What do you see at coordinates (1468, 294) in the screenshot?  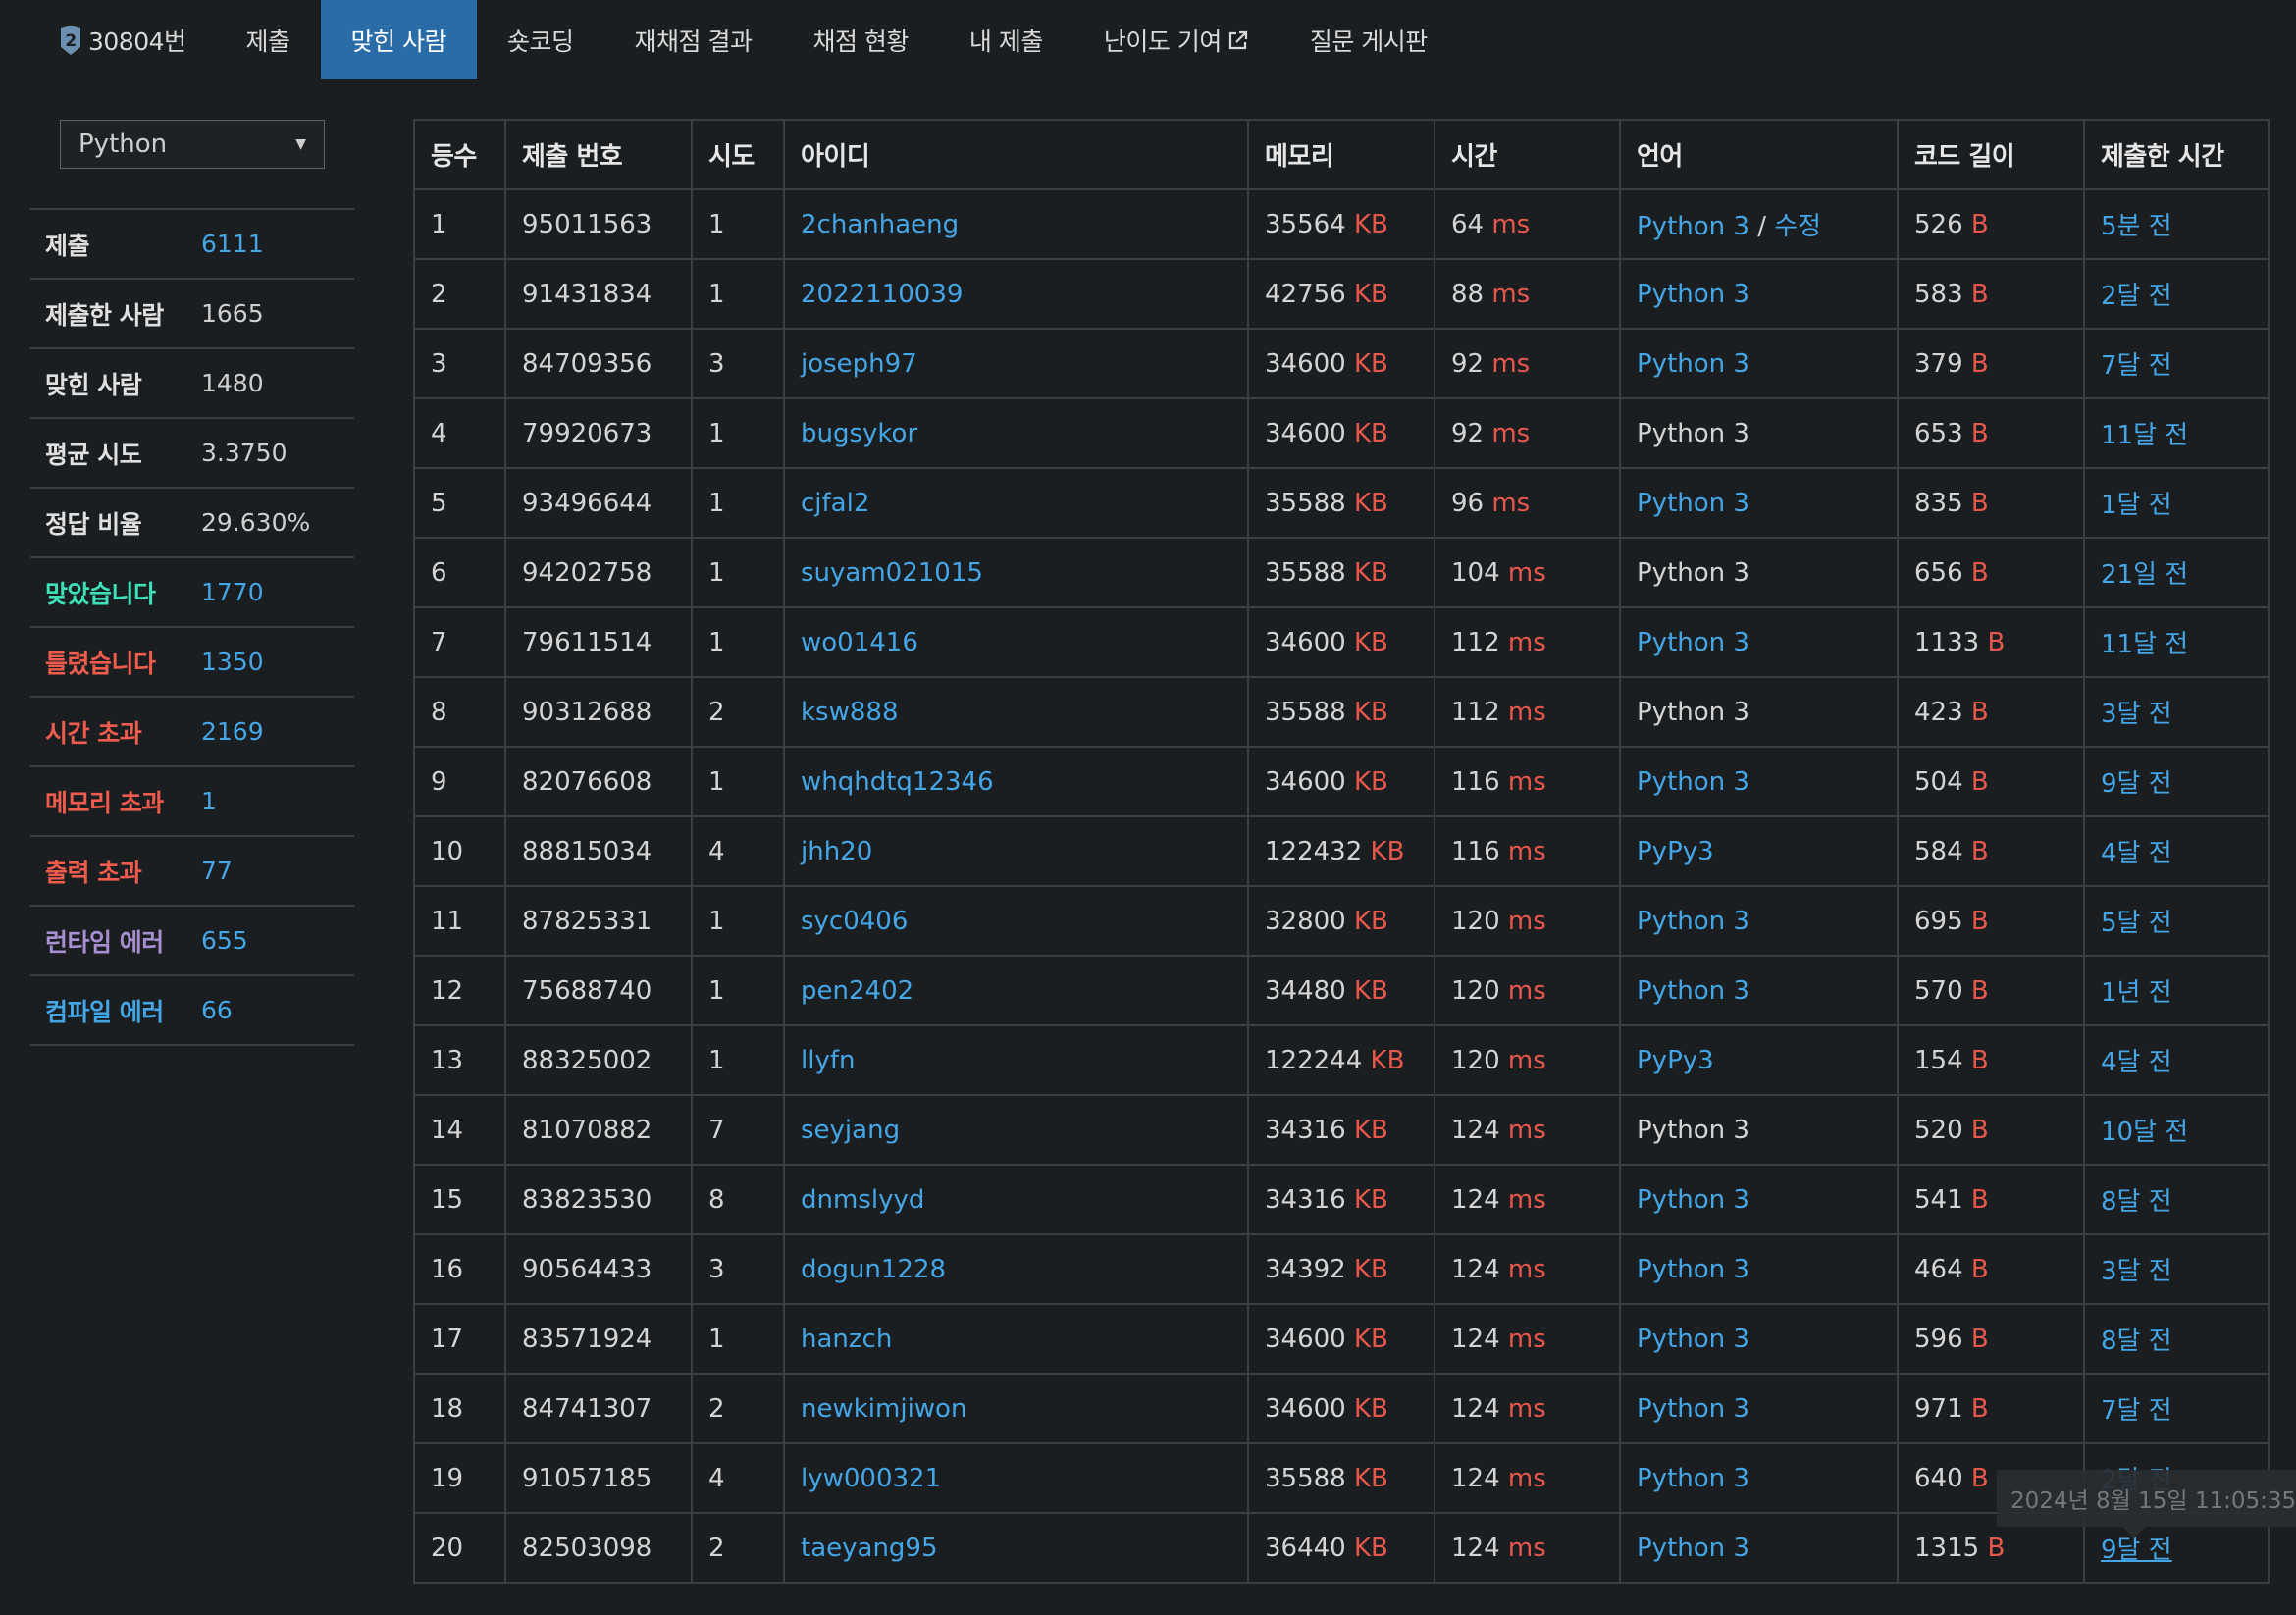 I see `time-value: 88` at bounding box center [1468, 294].